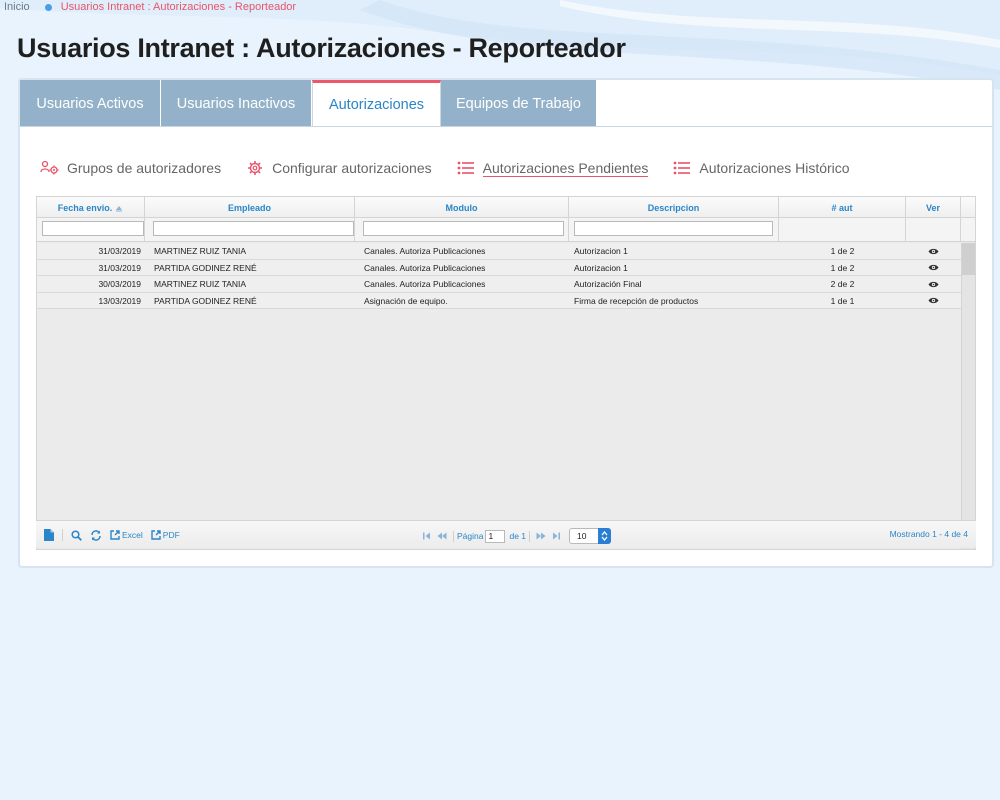 Image resolution: width=1000 pixels, height=800 pixels. I want to click on col-header-ver: Ver, so click(933, 207).